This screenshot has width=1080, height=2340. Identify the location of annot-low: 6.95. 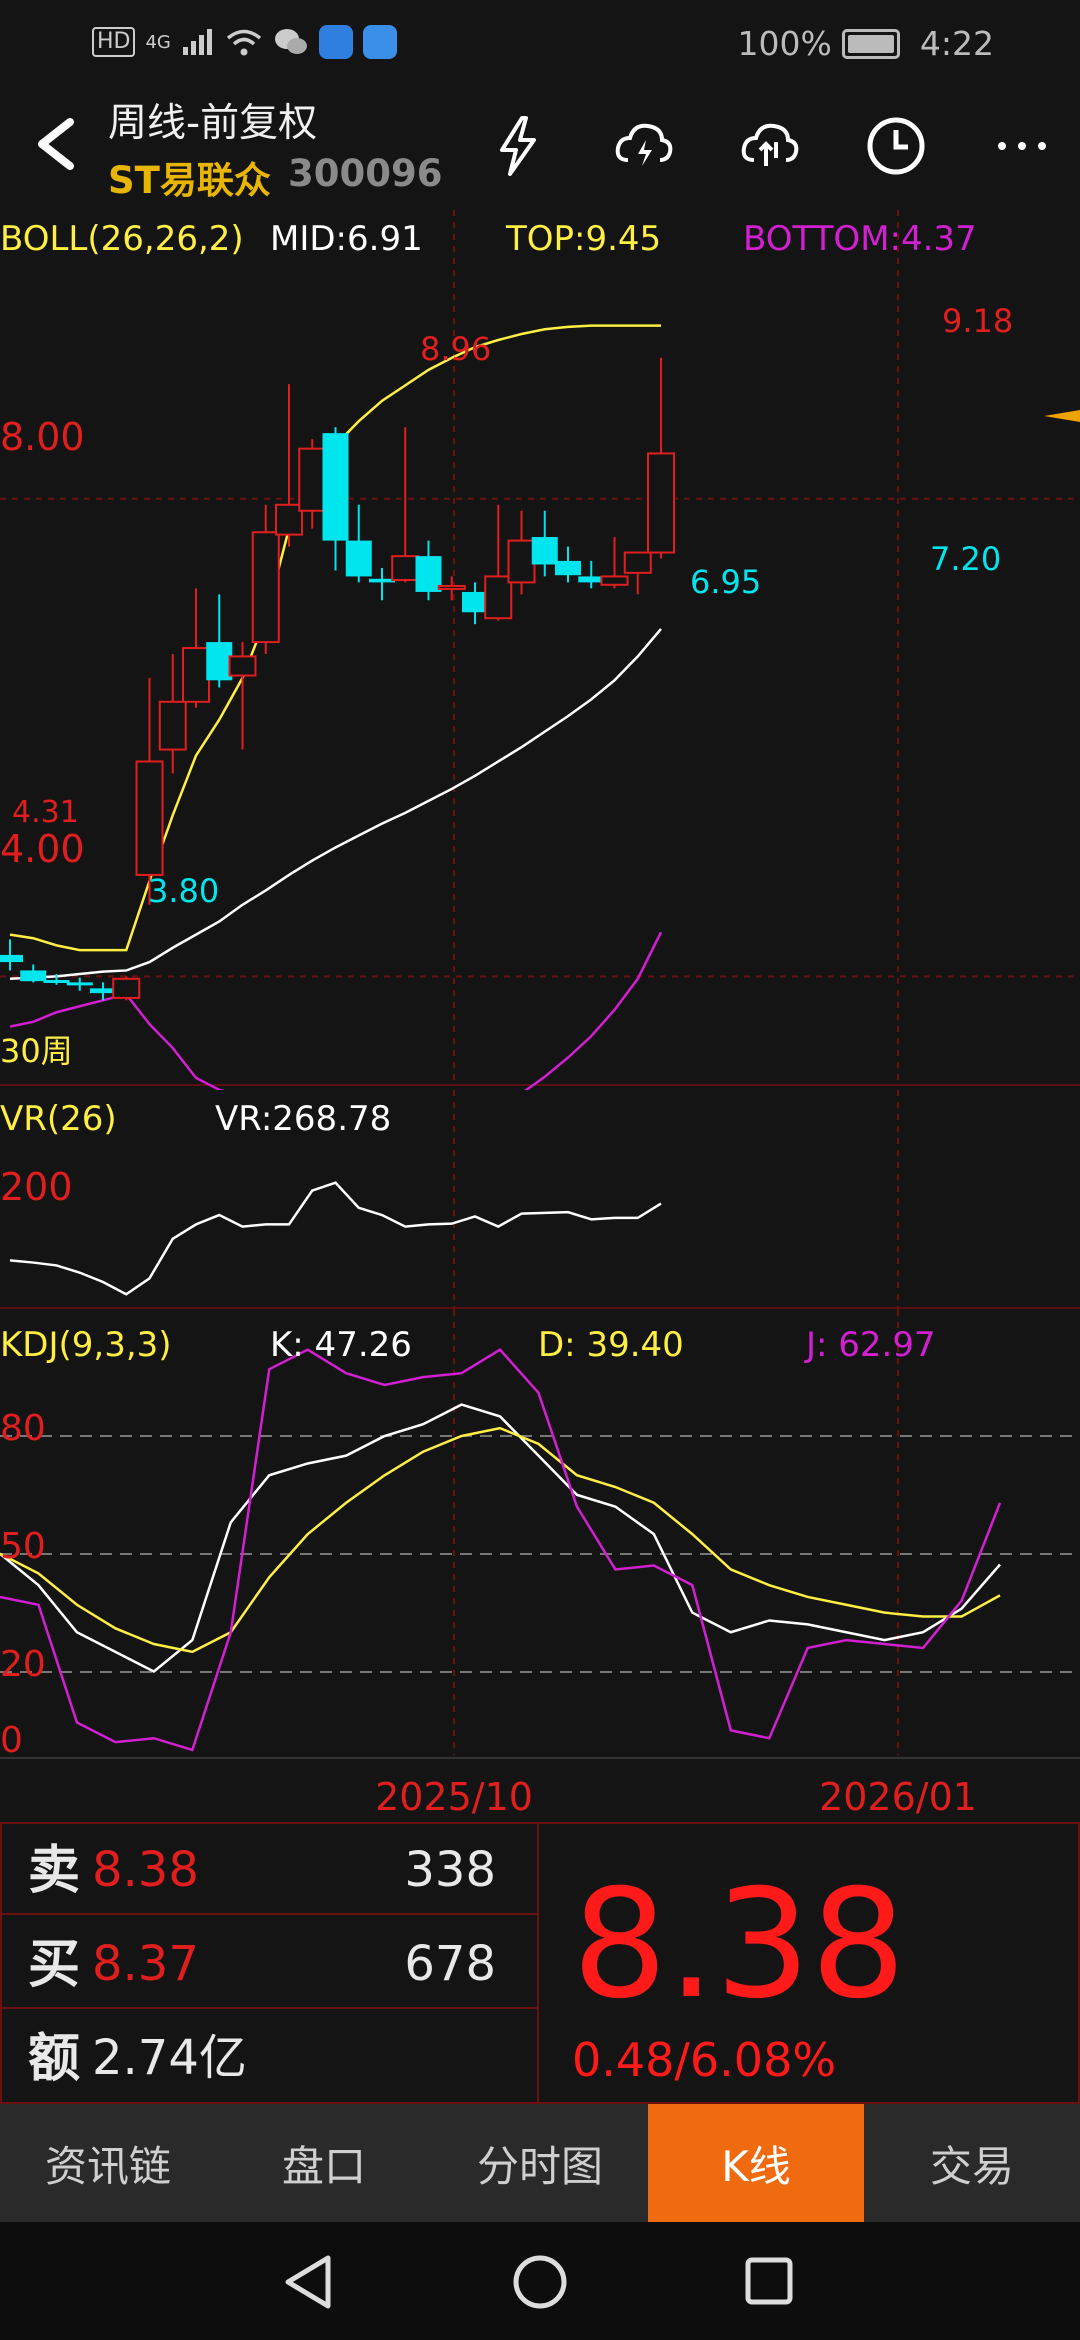
(725, 582).